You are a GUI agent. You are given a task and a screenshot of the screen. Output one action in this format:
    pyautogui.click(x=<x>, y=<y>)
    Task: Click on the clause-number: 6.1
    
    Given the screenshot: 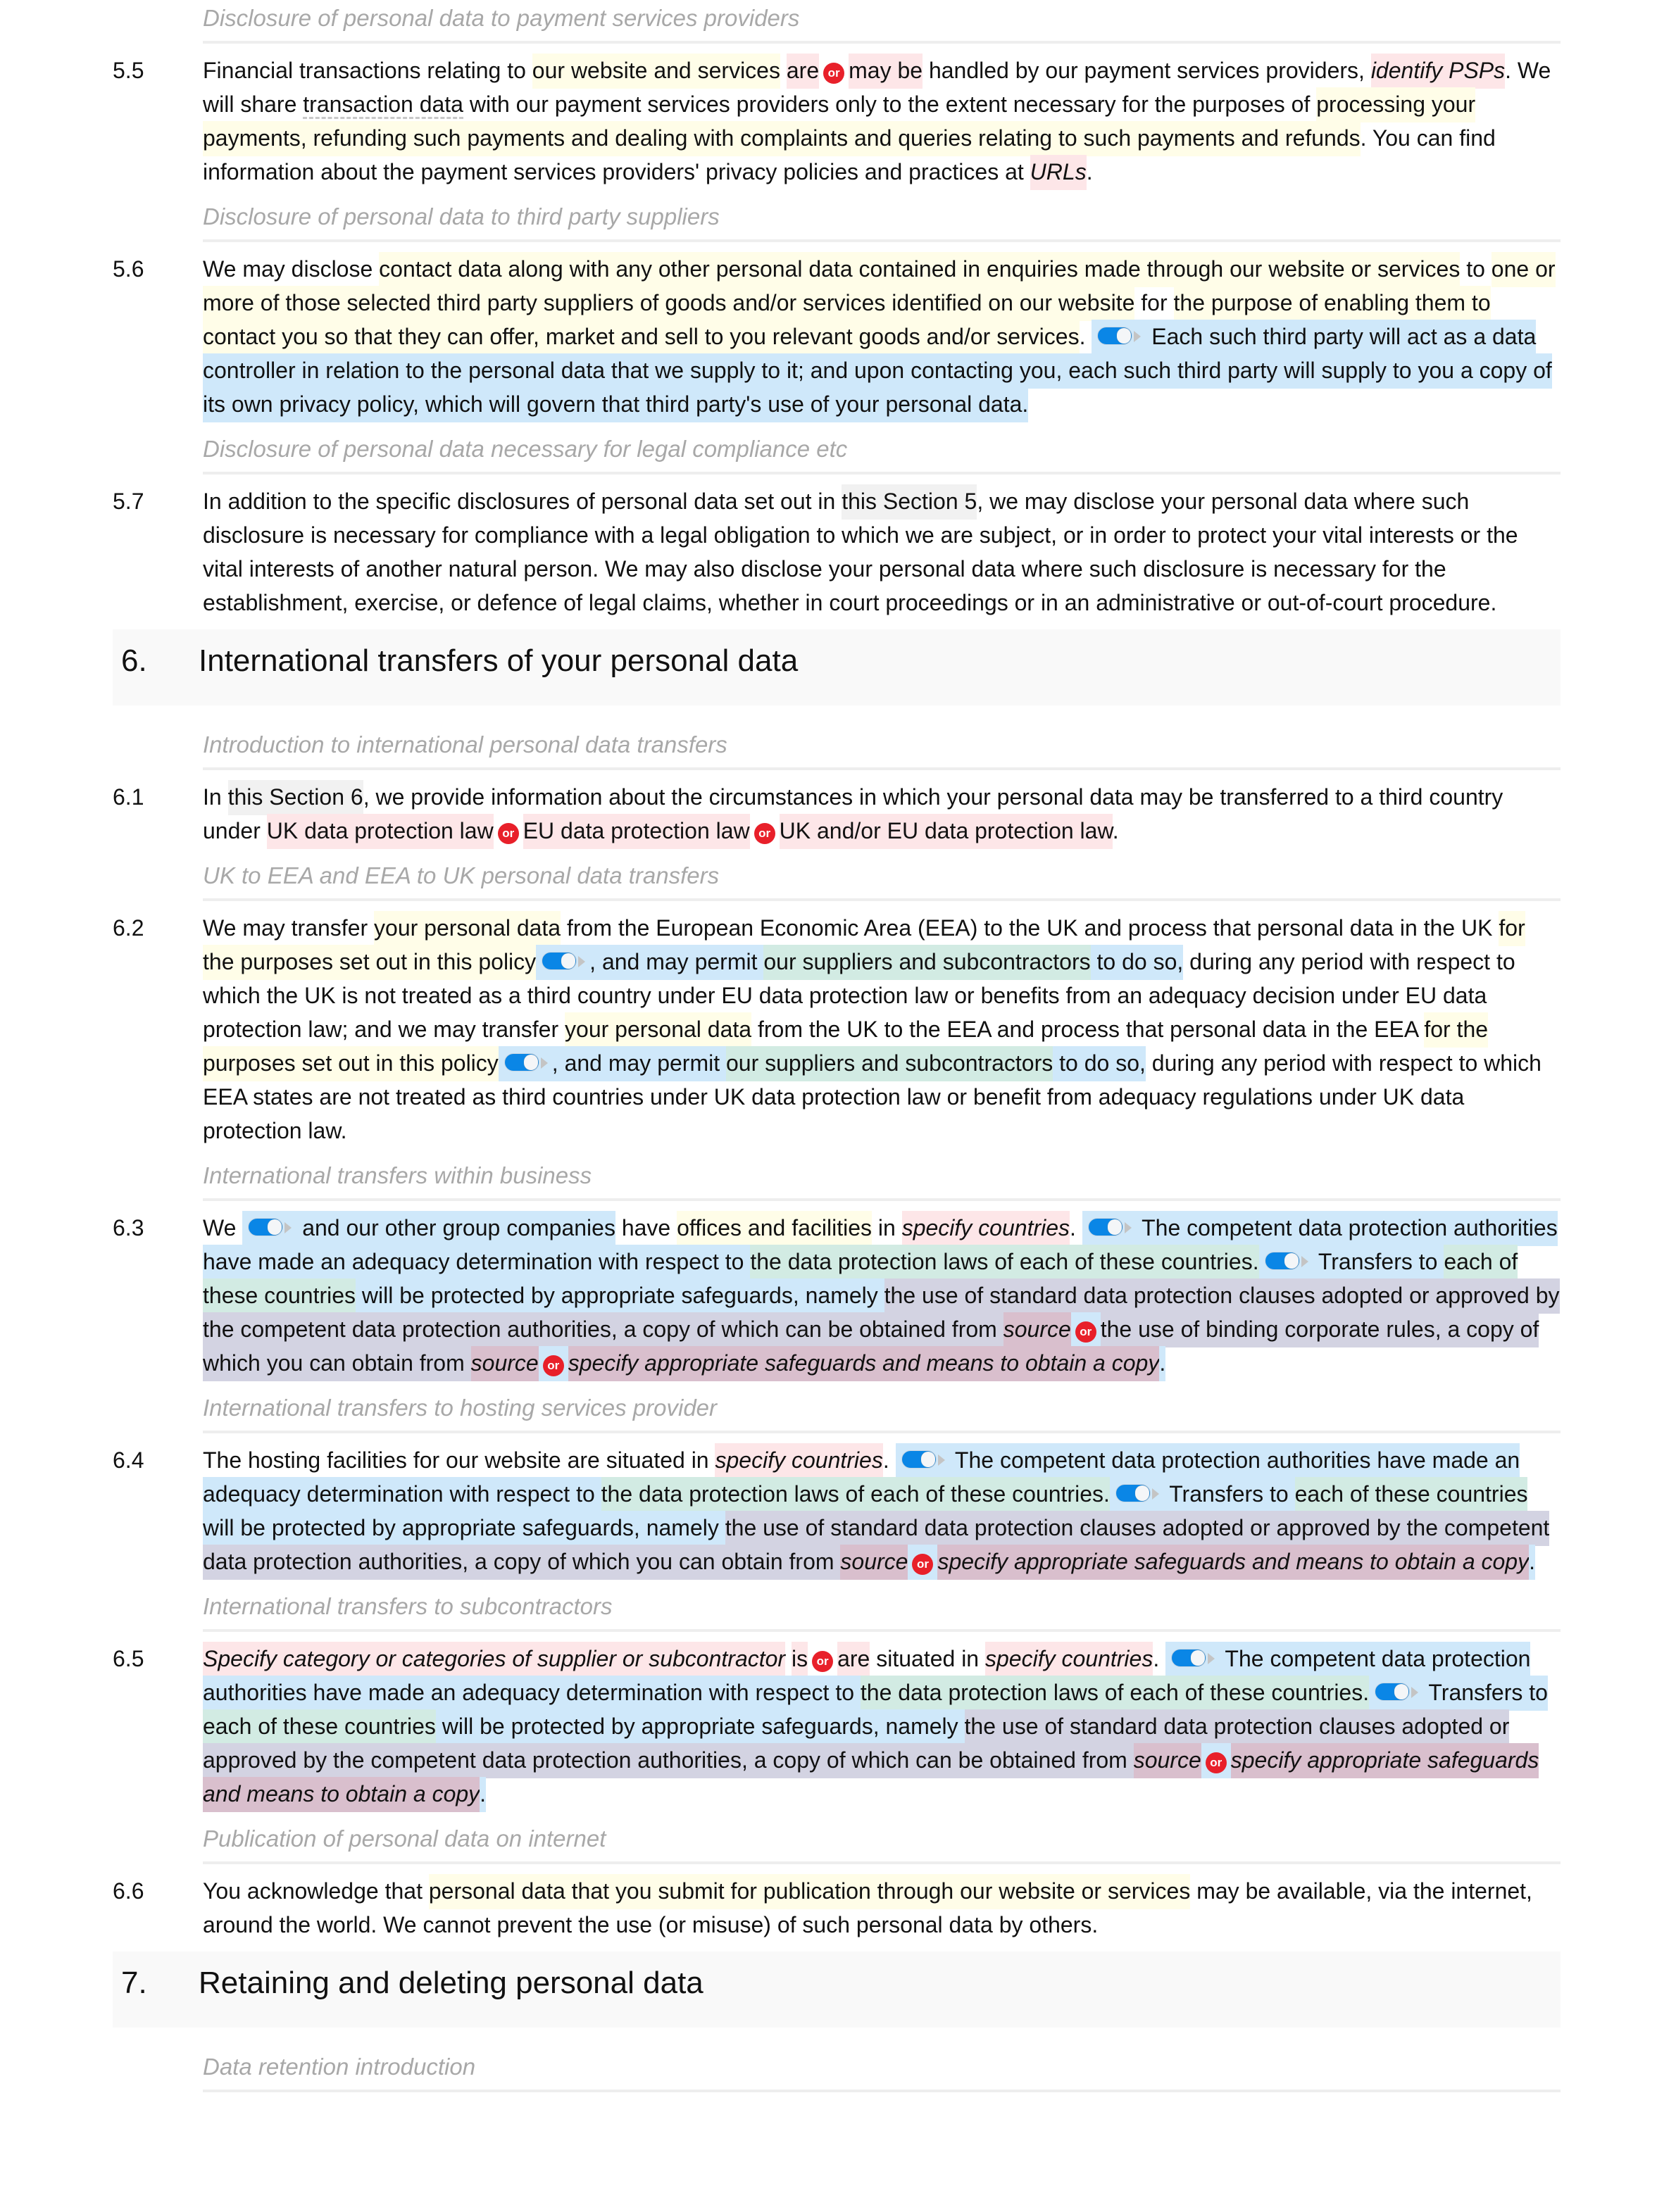 What is the action you would take?
    pyautogui.click(x=129, y=797)
    